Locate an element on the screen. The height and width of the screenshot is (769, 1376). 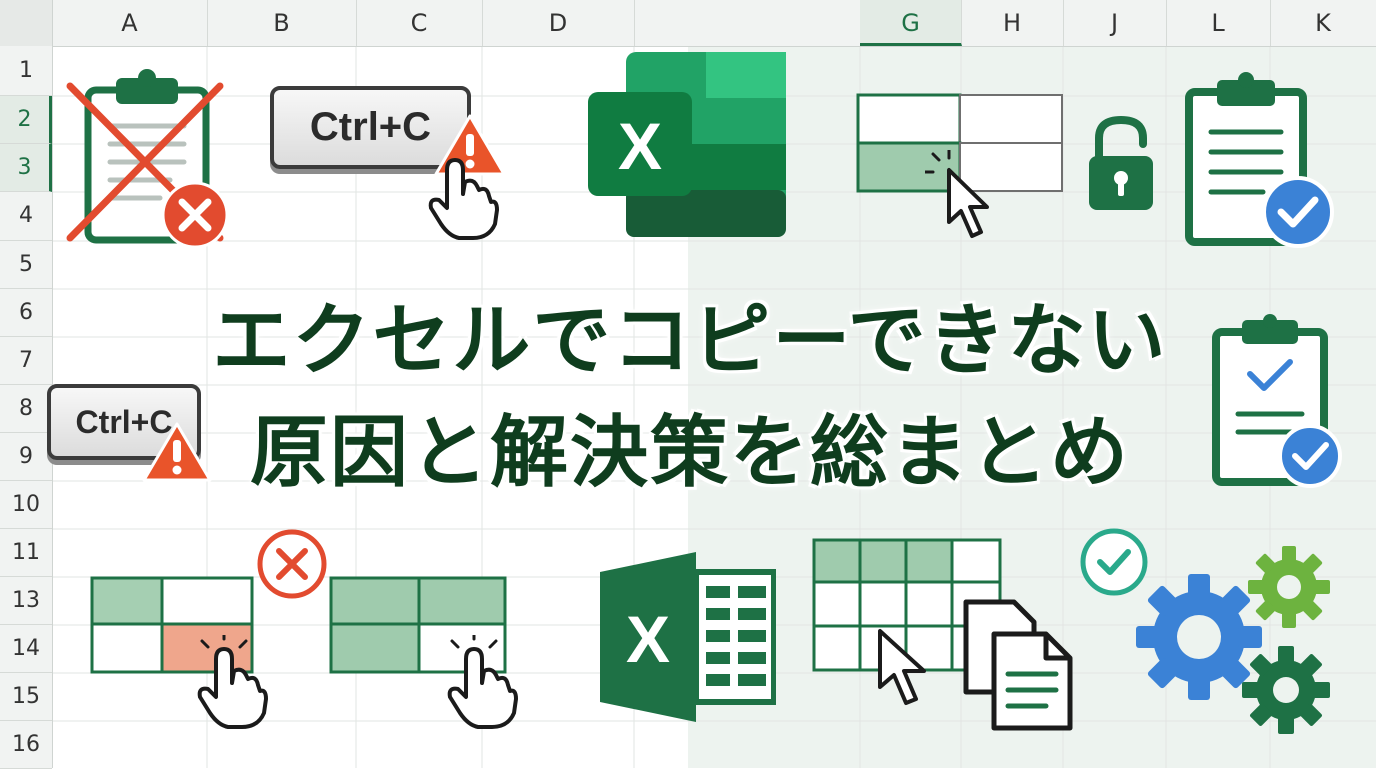
row-header-bar: 1 2 3 4 5 6 7 8 9 10 11 13 14 15 16 is located at coordinates (26, 407).